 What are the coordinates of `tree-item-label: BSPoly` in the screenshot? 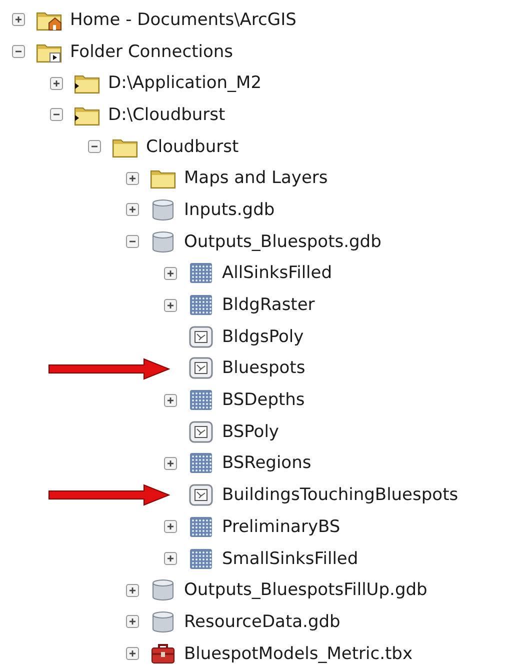 It's located at (250, 432).